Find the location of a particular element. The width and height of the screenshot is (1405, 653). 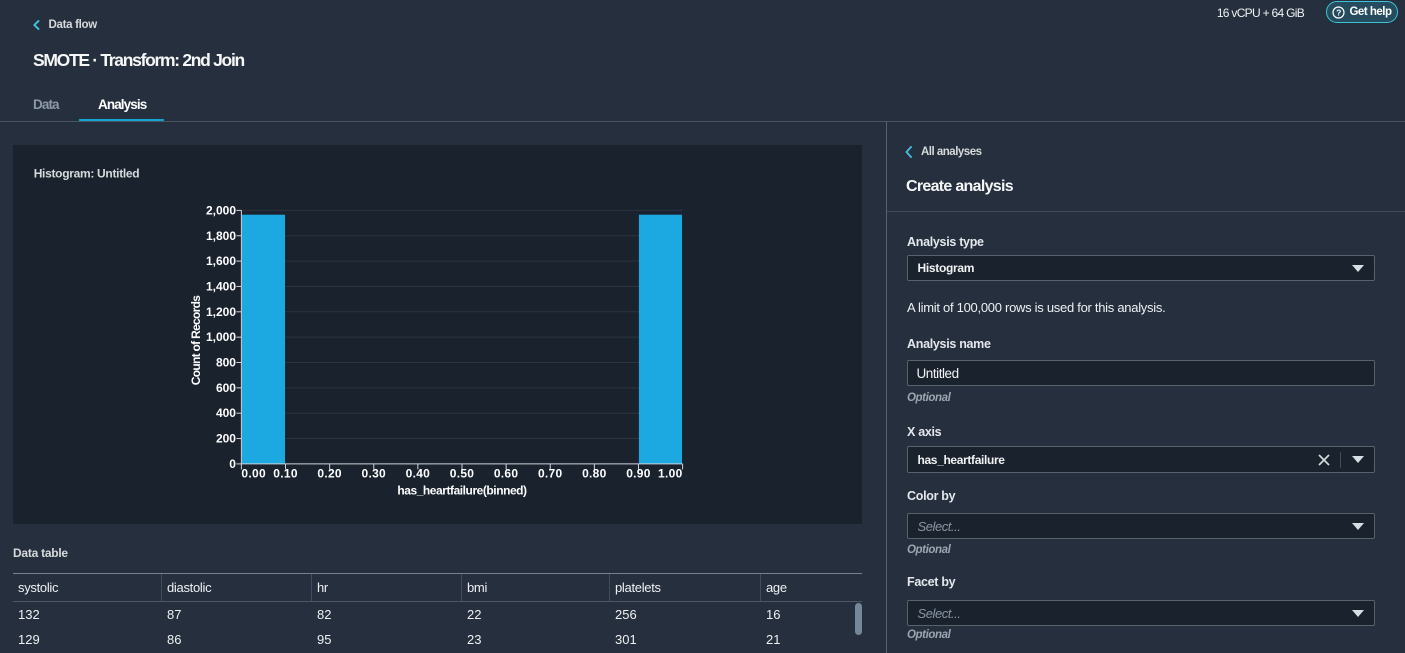

svg-text: 0.70 is located at coordinates (550, 474).